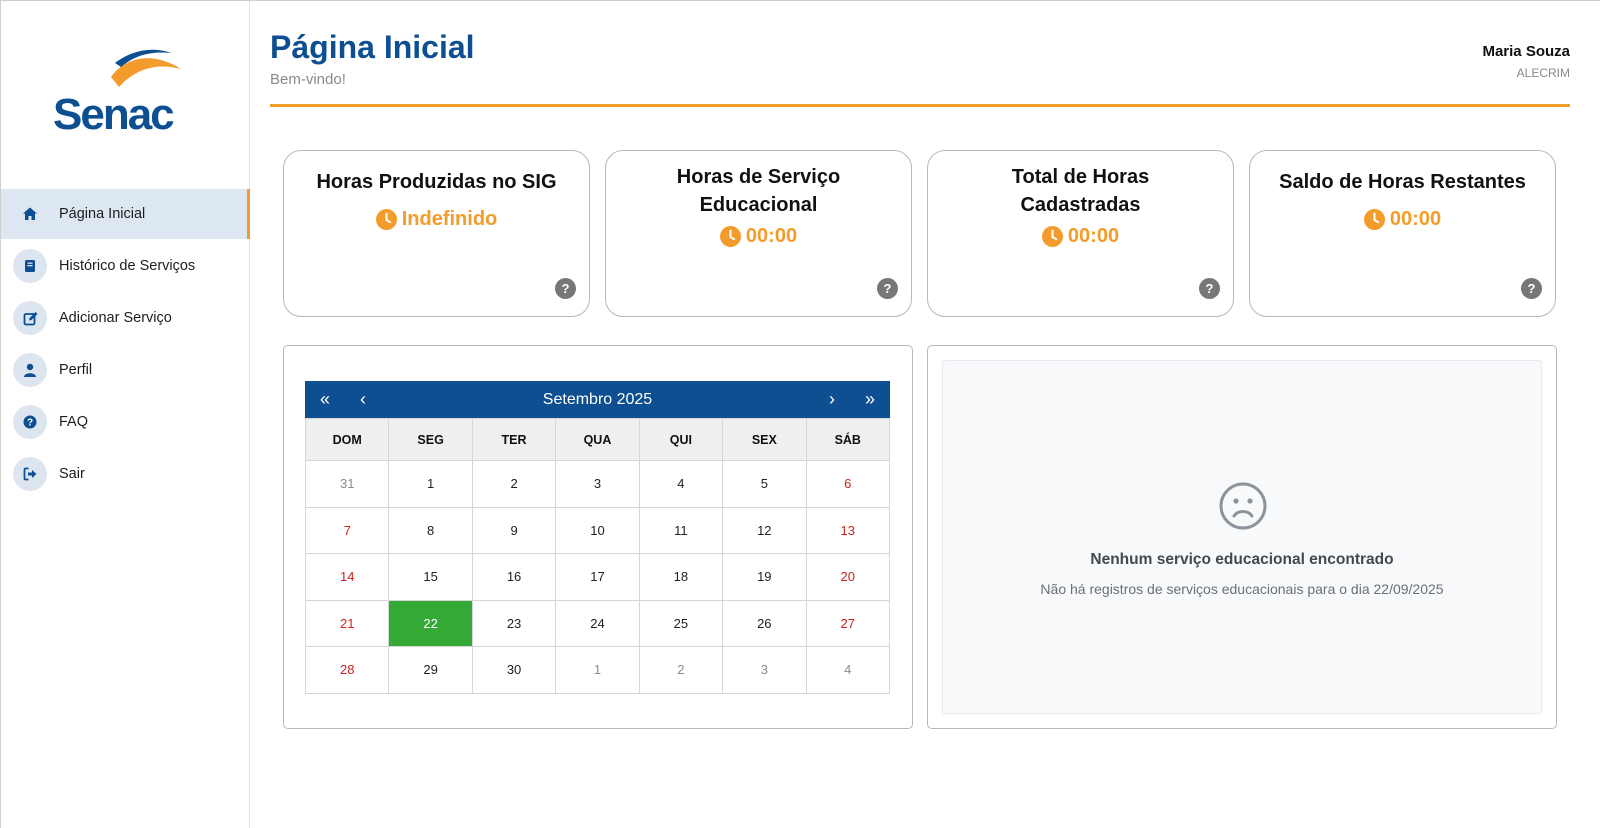 This screenshot has height=828, width=1600. I want to click on calendar-day: 10, so click(597, 530).